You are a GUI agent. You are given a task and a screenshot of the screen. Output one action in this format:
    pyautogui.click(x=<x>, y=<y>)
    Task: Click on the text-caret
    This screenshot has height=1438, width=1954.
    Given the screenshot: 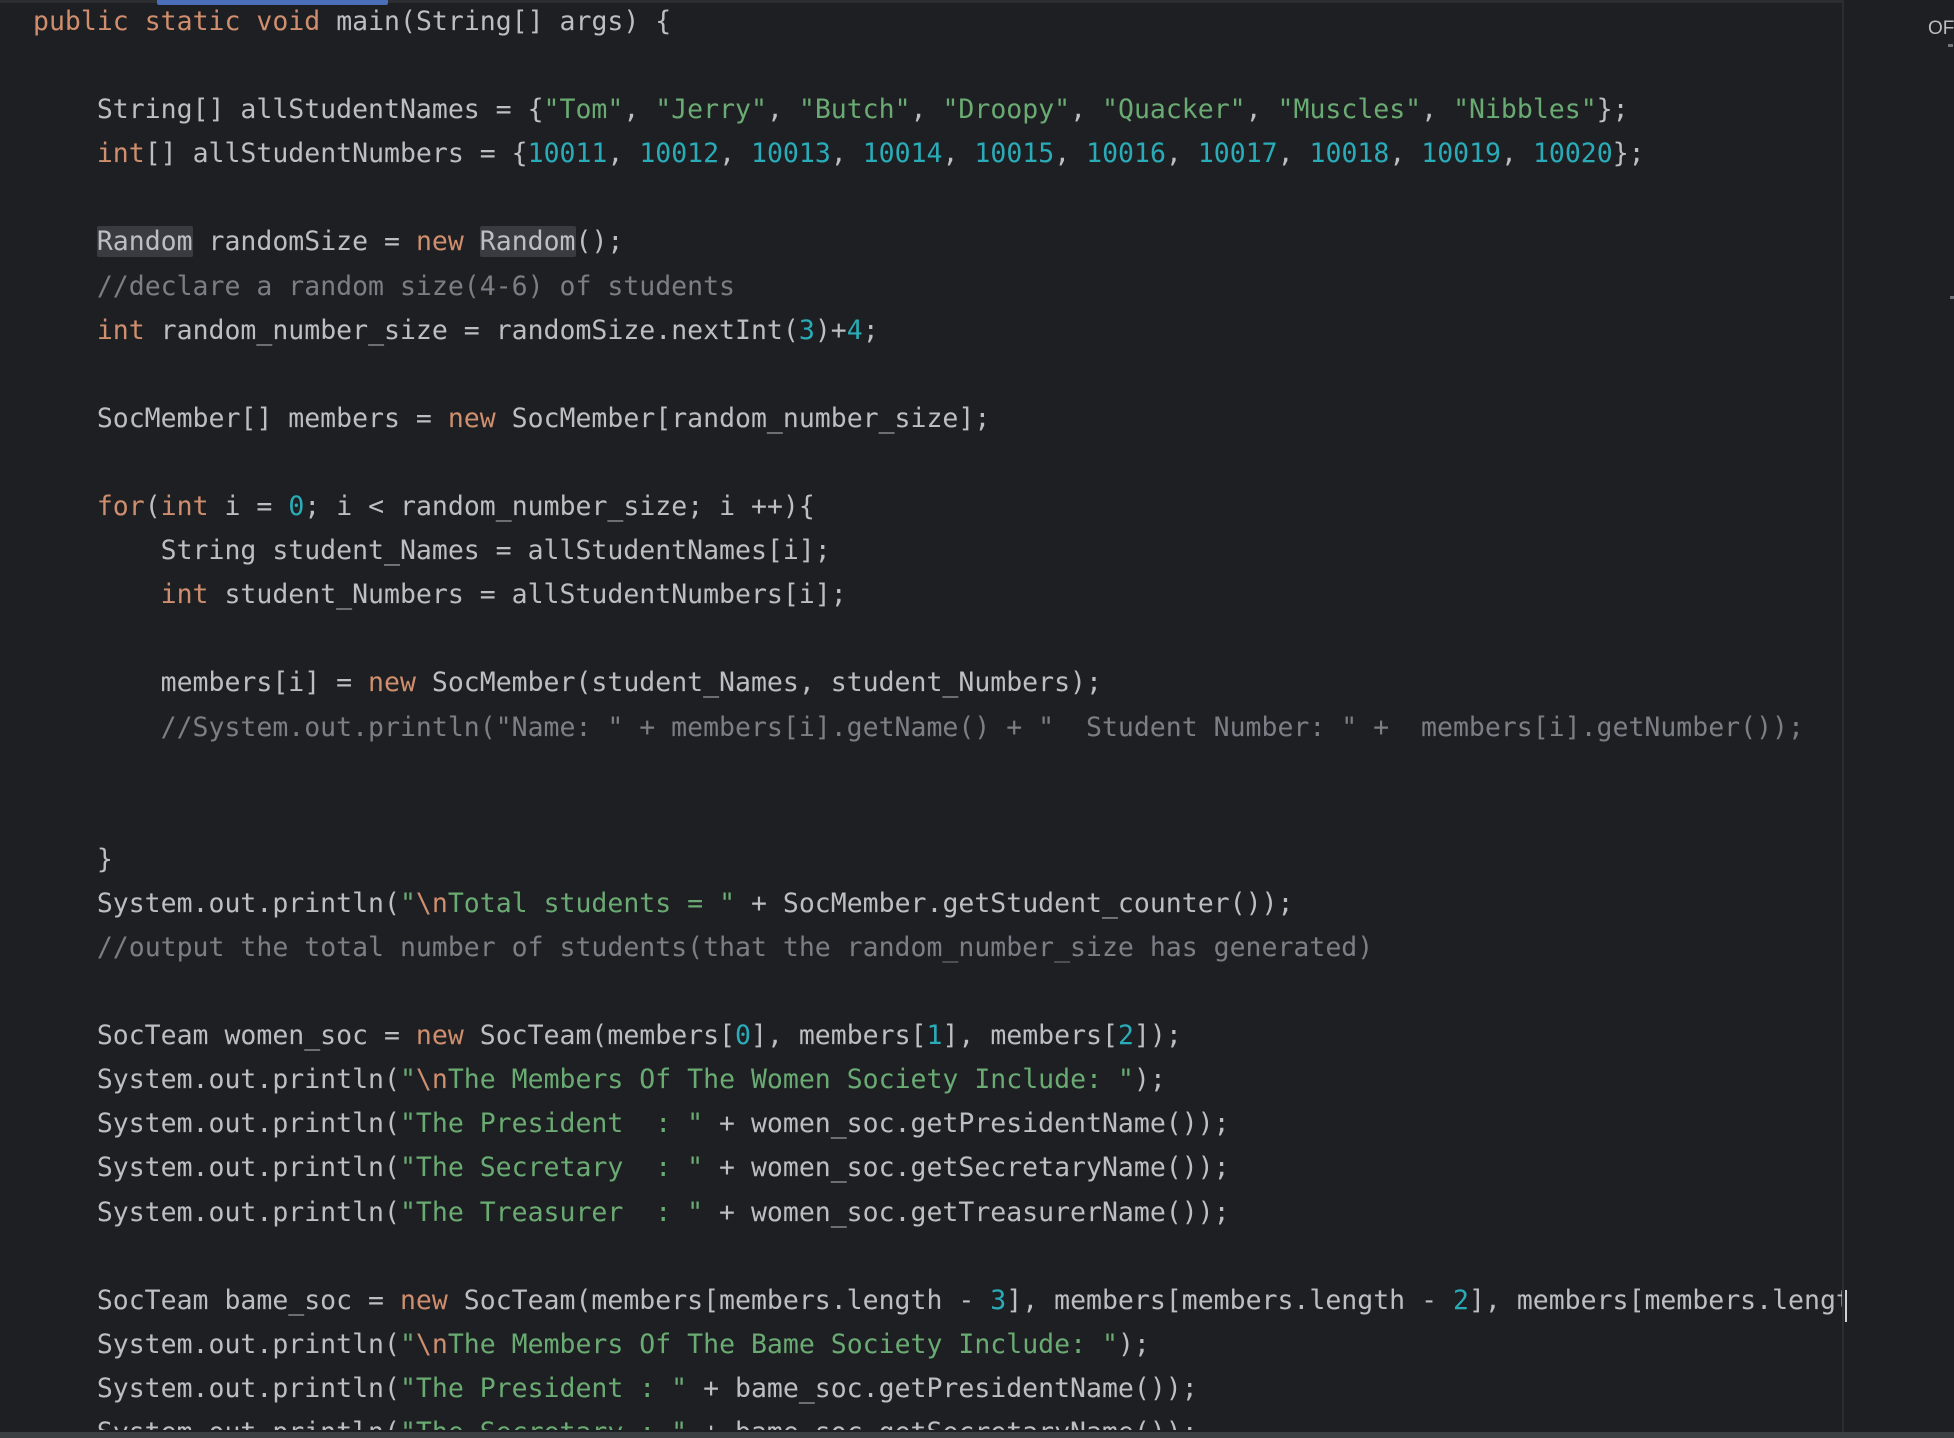 What is the action you would take?
    pyautogui.click(x=1846, y=1306)
    